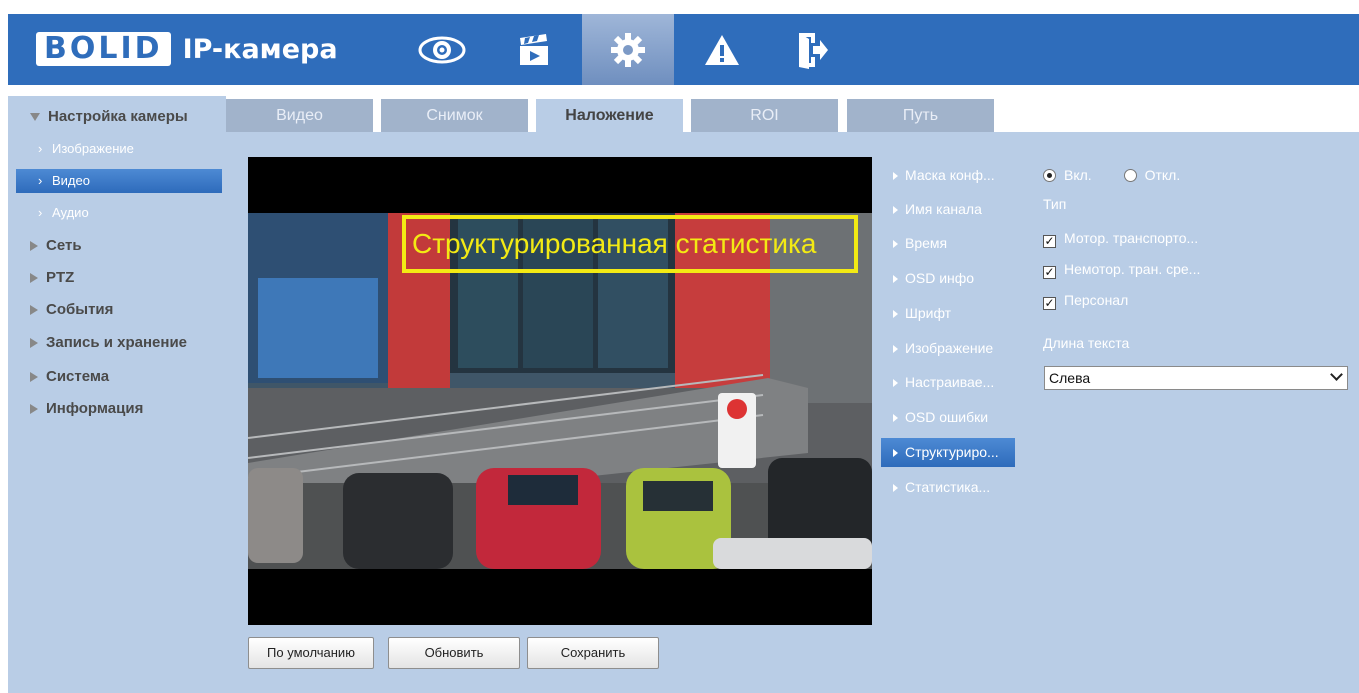  I want to click on top-navigation-bar: BOLID IP-камера, so click(683, 49).